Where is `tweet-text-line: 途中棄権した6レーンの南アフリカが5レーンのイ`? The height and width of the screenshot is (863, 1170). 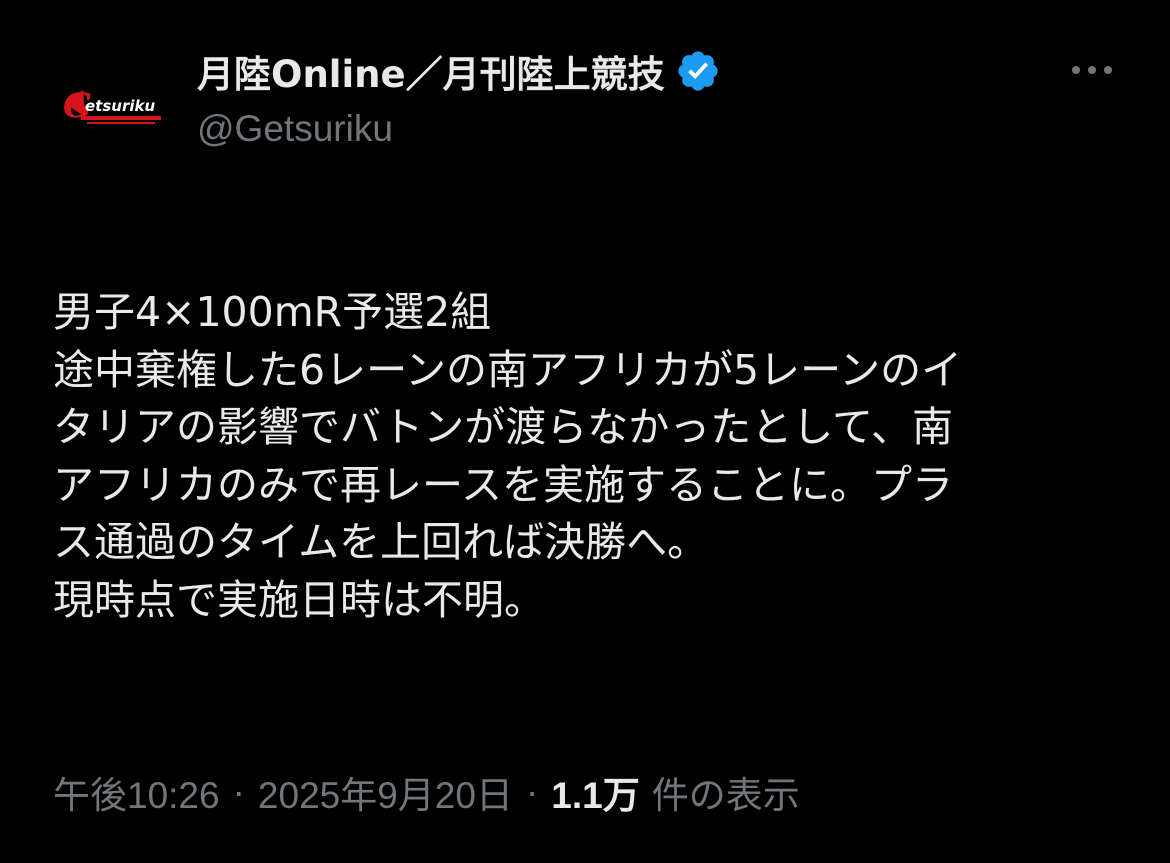
tweet-text-line: 途中棄権した6レーンの南アフリカが5レーンのイ is located at coordinates (508, 369).